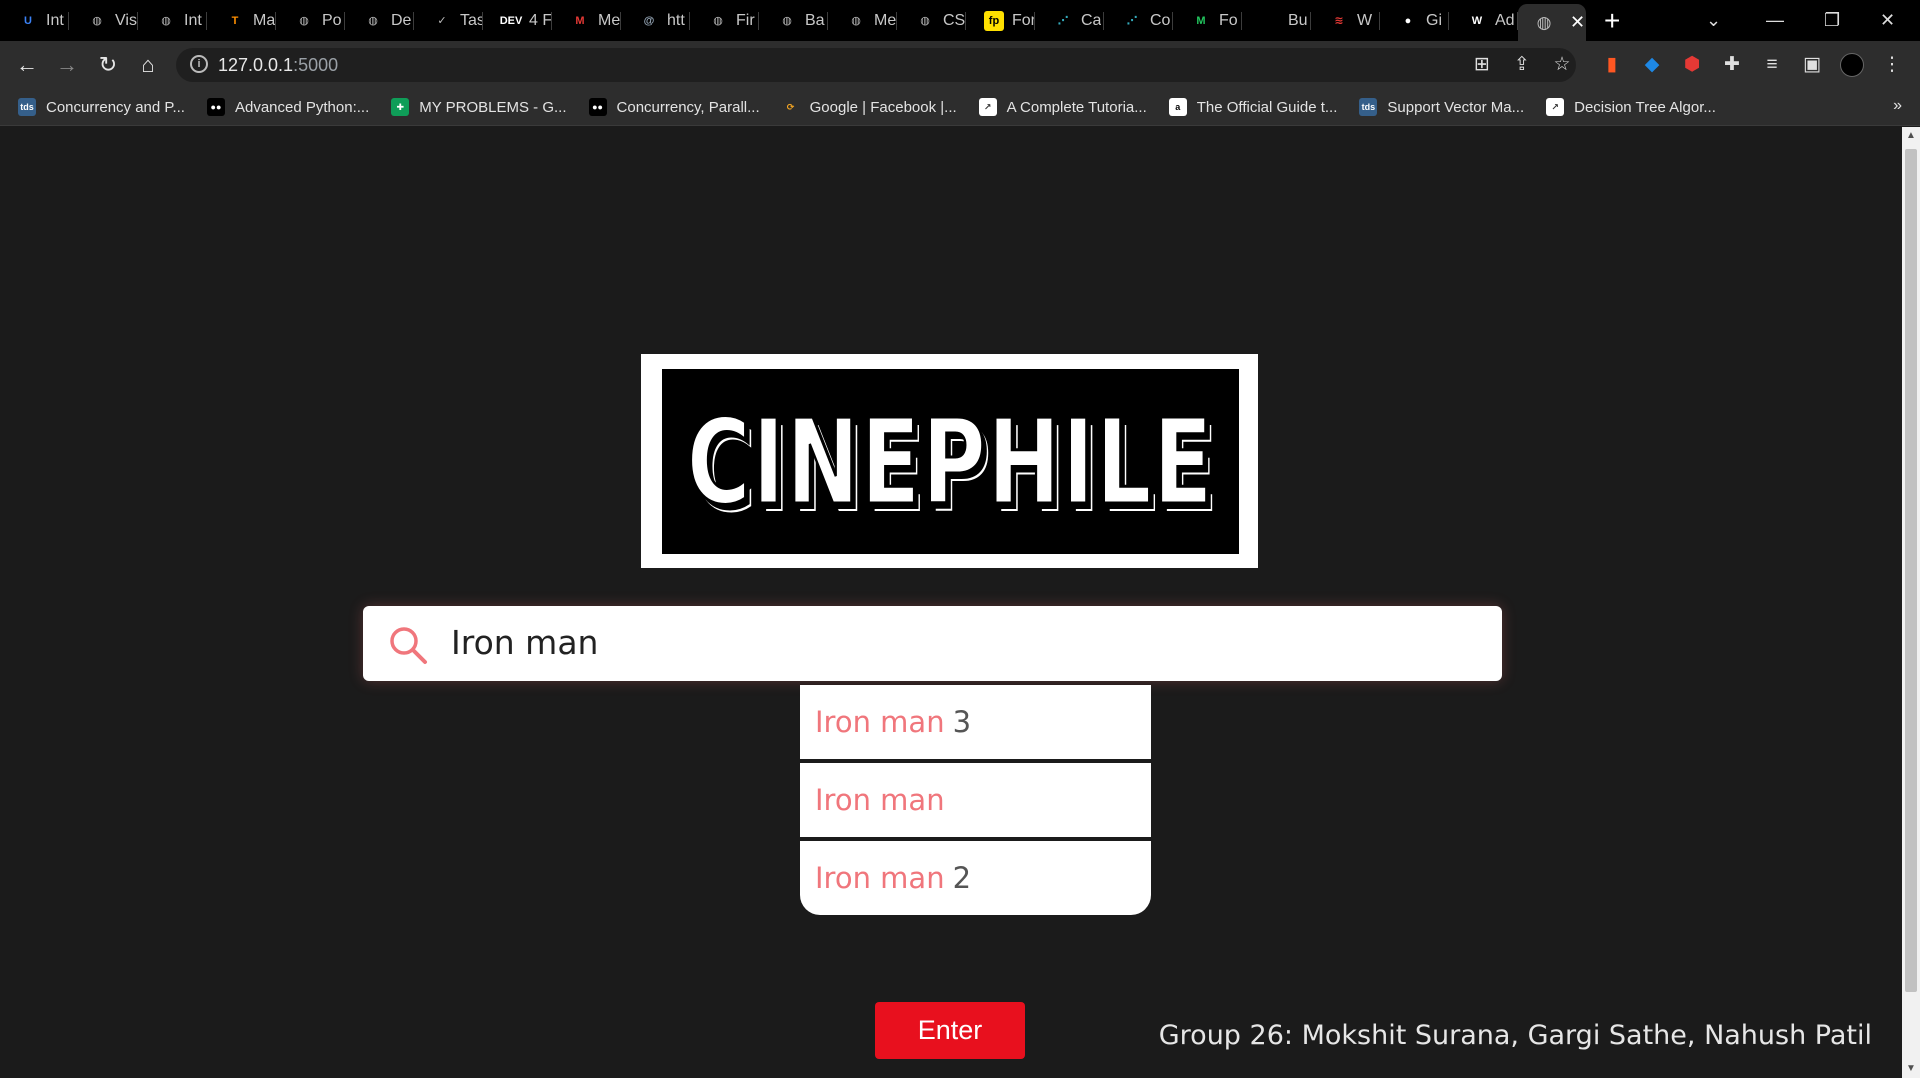 The height and width of the screenshot is (1078, 1920). Describe the element at coordinates (34, 20) in the screenshot. I see `tab: U Int` at that location.